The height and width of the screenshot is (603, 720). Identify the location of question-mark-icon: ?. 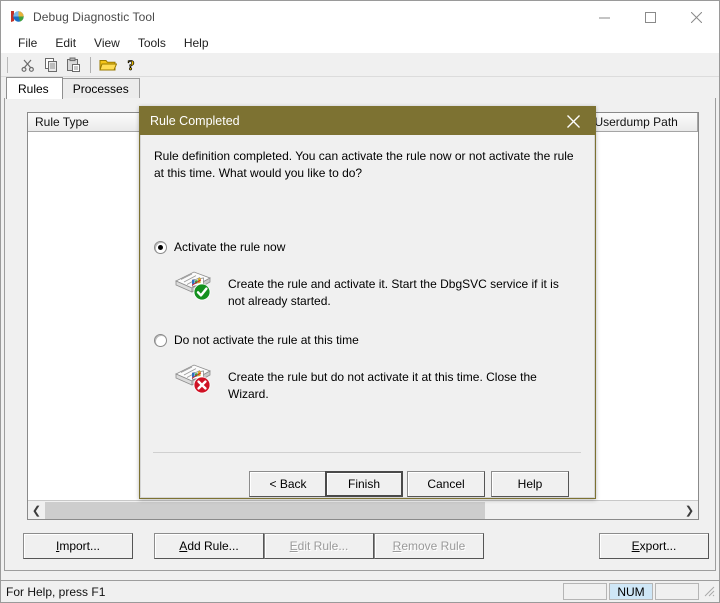
(130, 65).